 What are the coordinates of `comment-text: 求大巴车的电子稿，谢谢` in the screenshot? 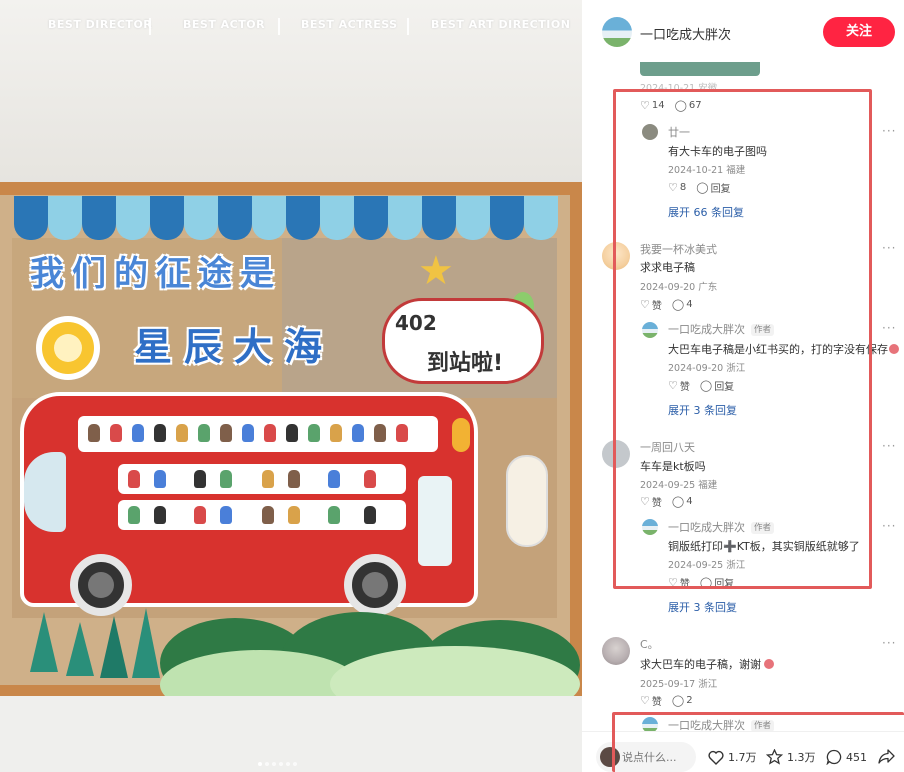 It's located at (707, 664).